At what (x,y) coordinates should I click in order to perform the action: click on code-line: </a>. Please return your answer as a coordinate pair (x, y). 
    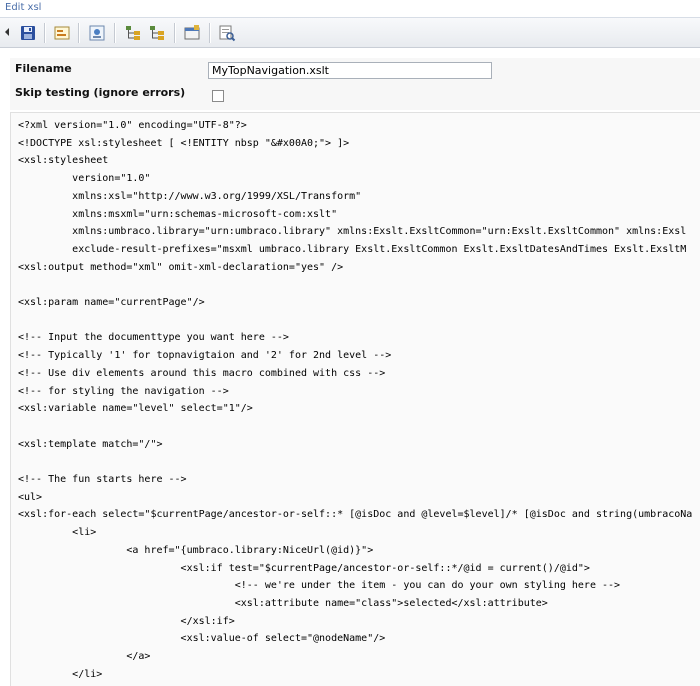
    Looking at the image, I should click on (84, 656).